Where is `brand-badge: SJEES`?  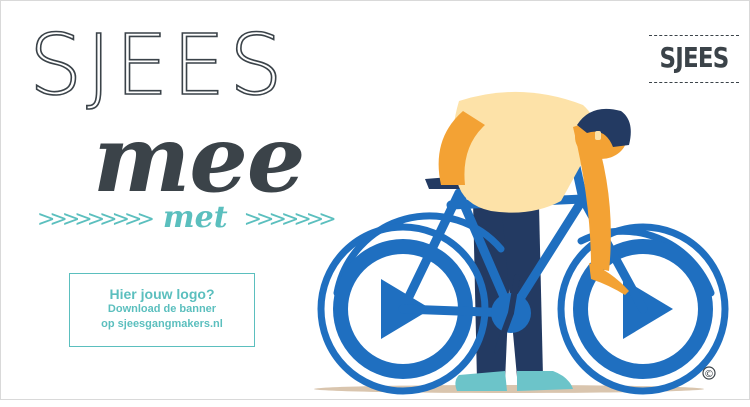 brand-badge: SJEES is located at coordinates (694, 59).